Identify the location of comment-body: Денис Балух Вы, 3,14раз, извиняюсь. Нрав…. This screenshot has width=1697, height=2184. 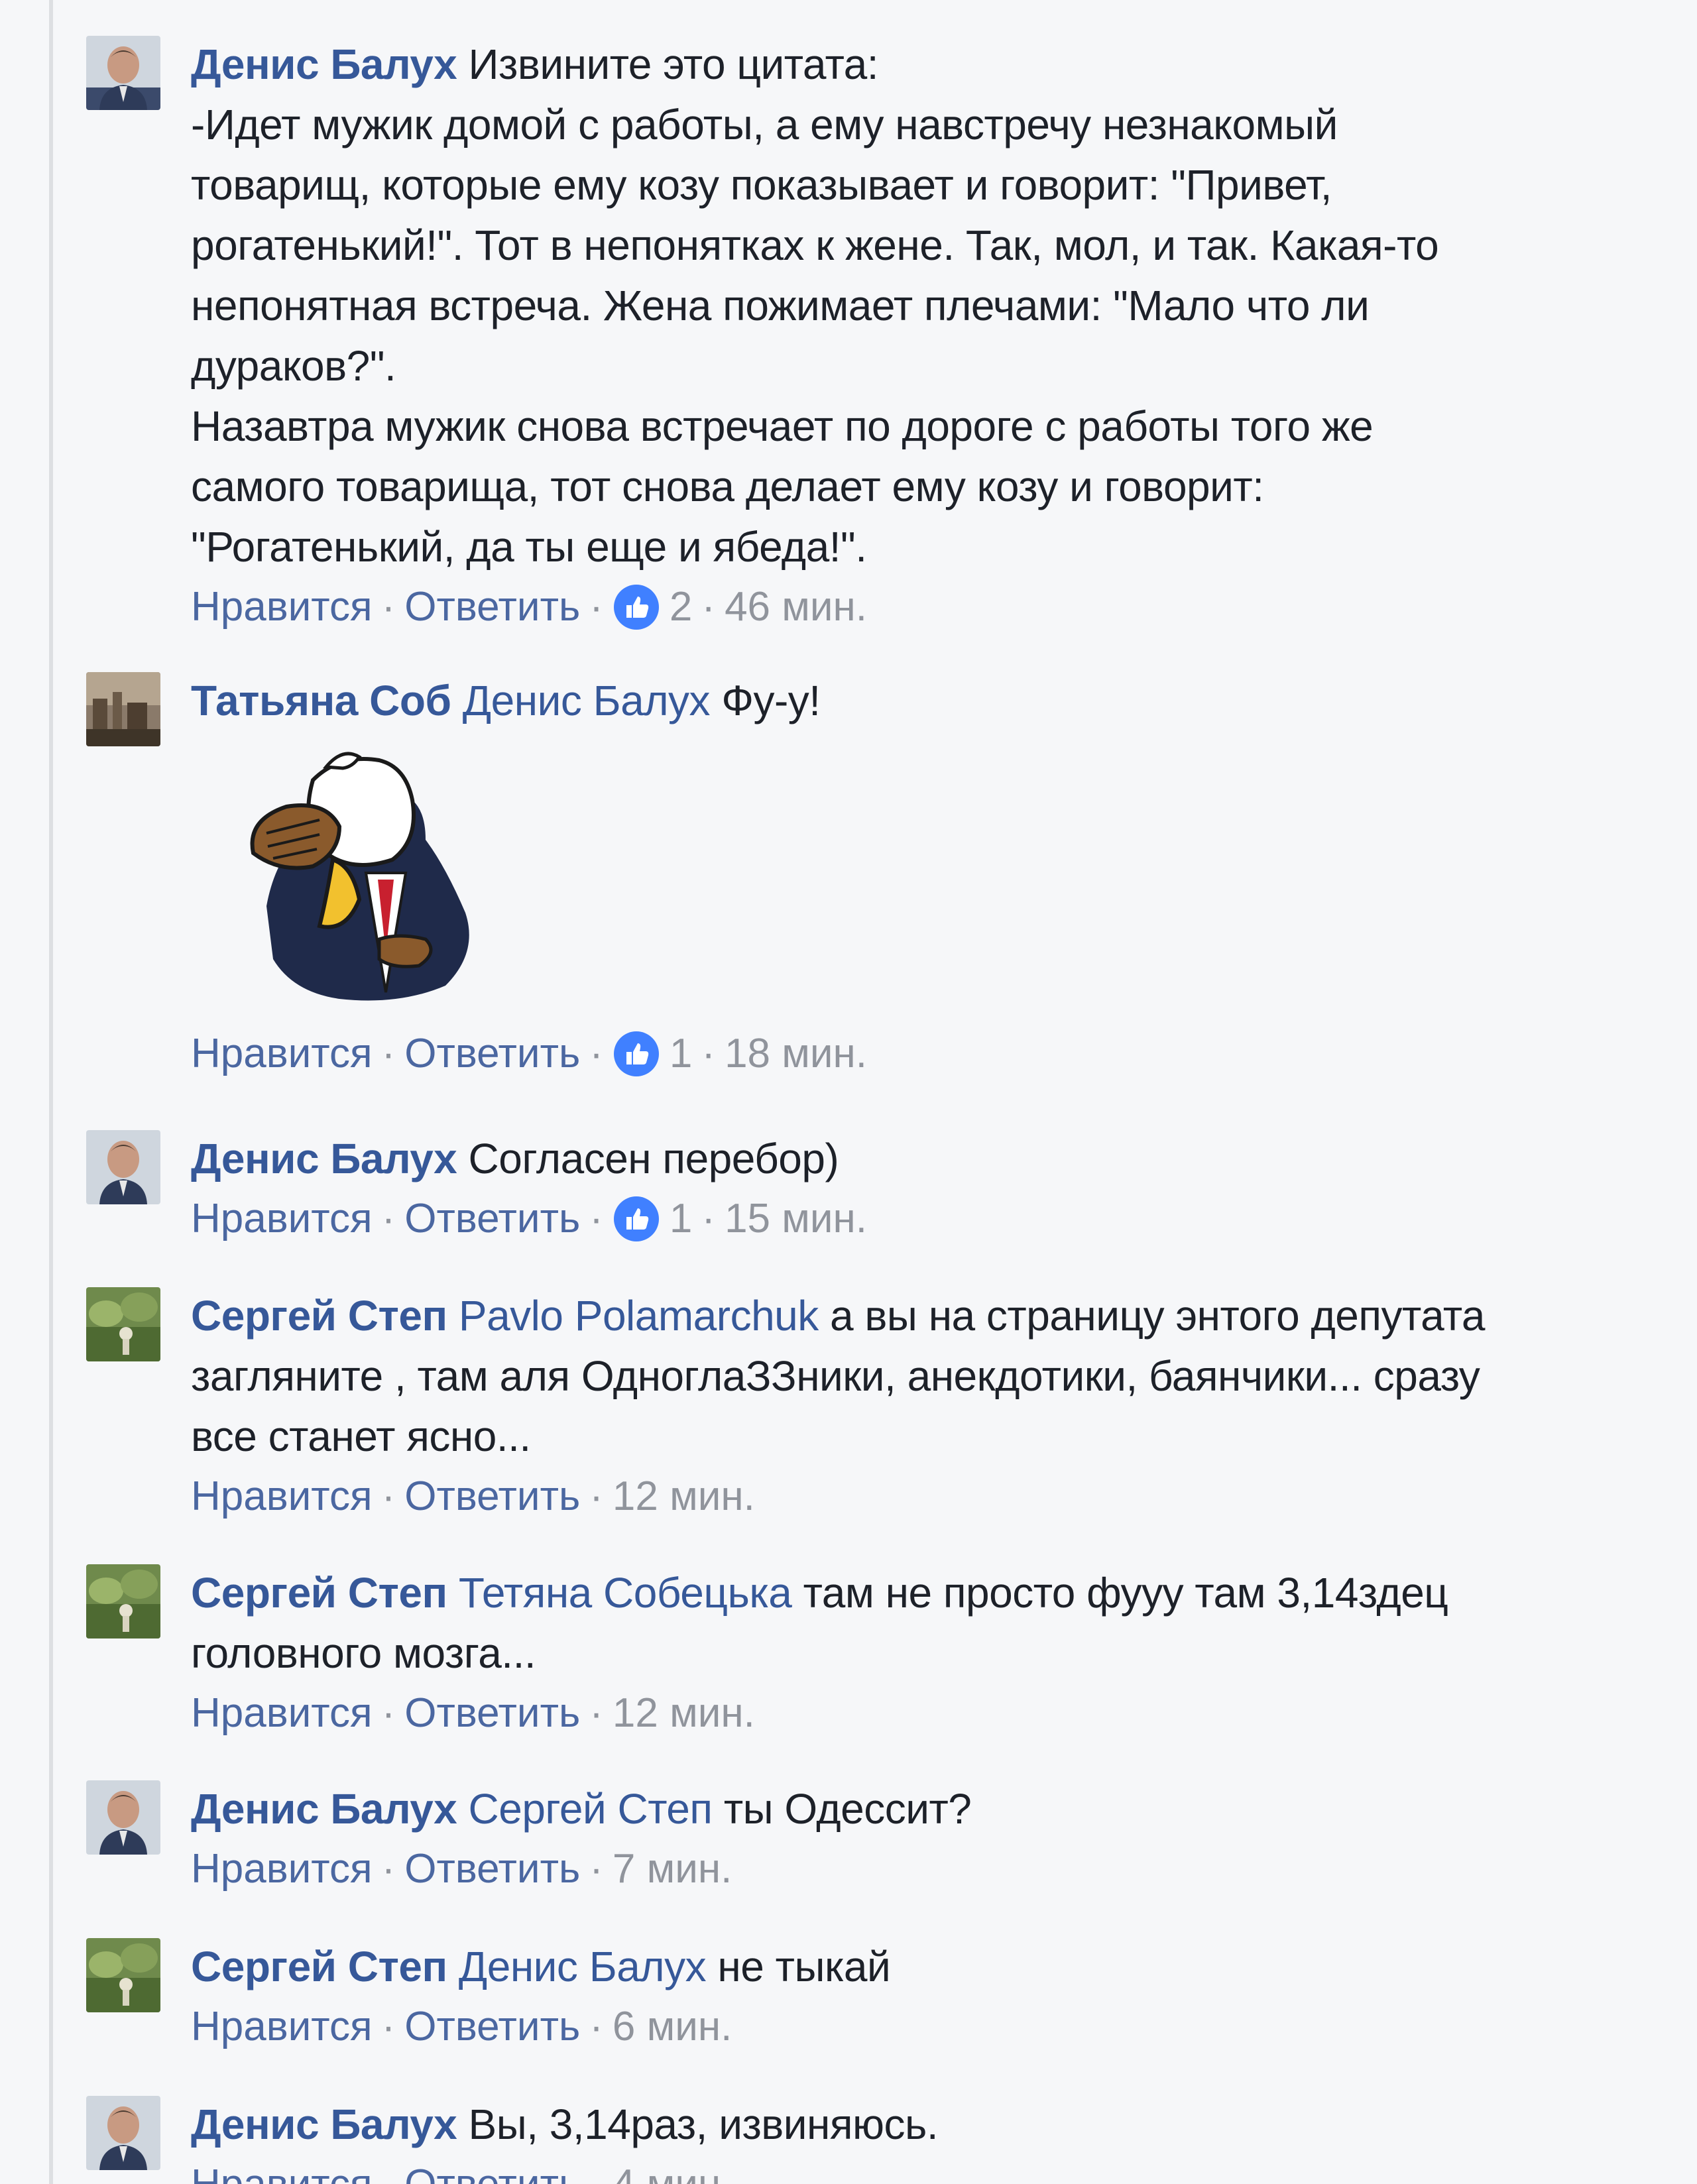
(920, 2139).